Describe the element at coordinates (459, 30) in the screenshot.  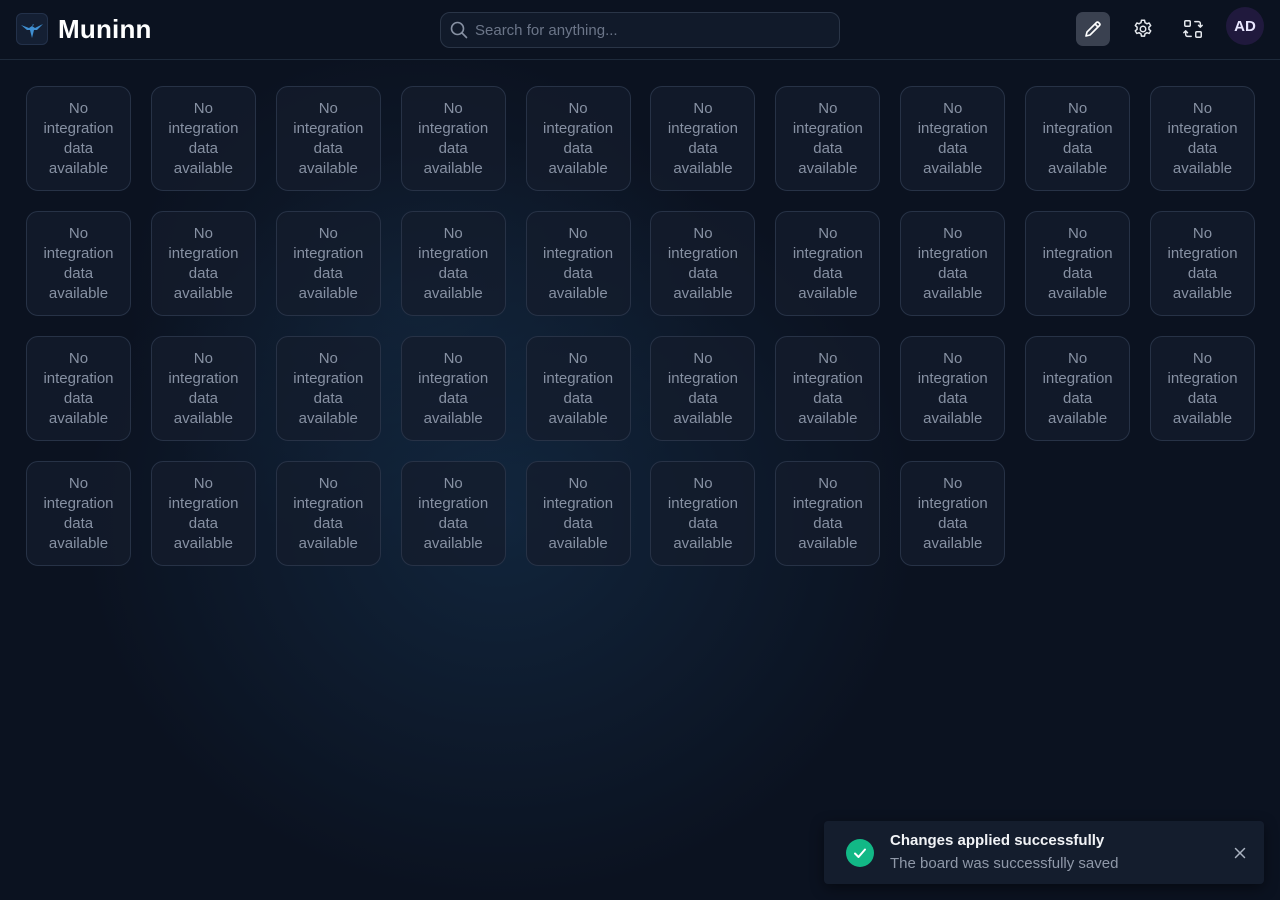
I see `search-icon` at that location.